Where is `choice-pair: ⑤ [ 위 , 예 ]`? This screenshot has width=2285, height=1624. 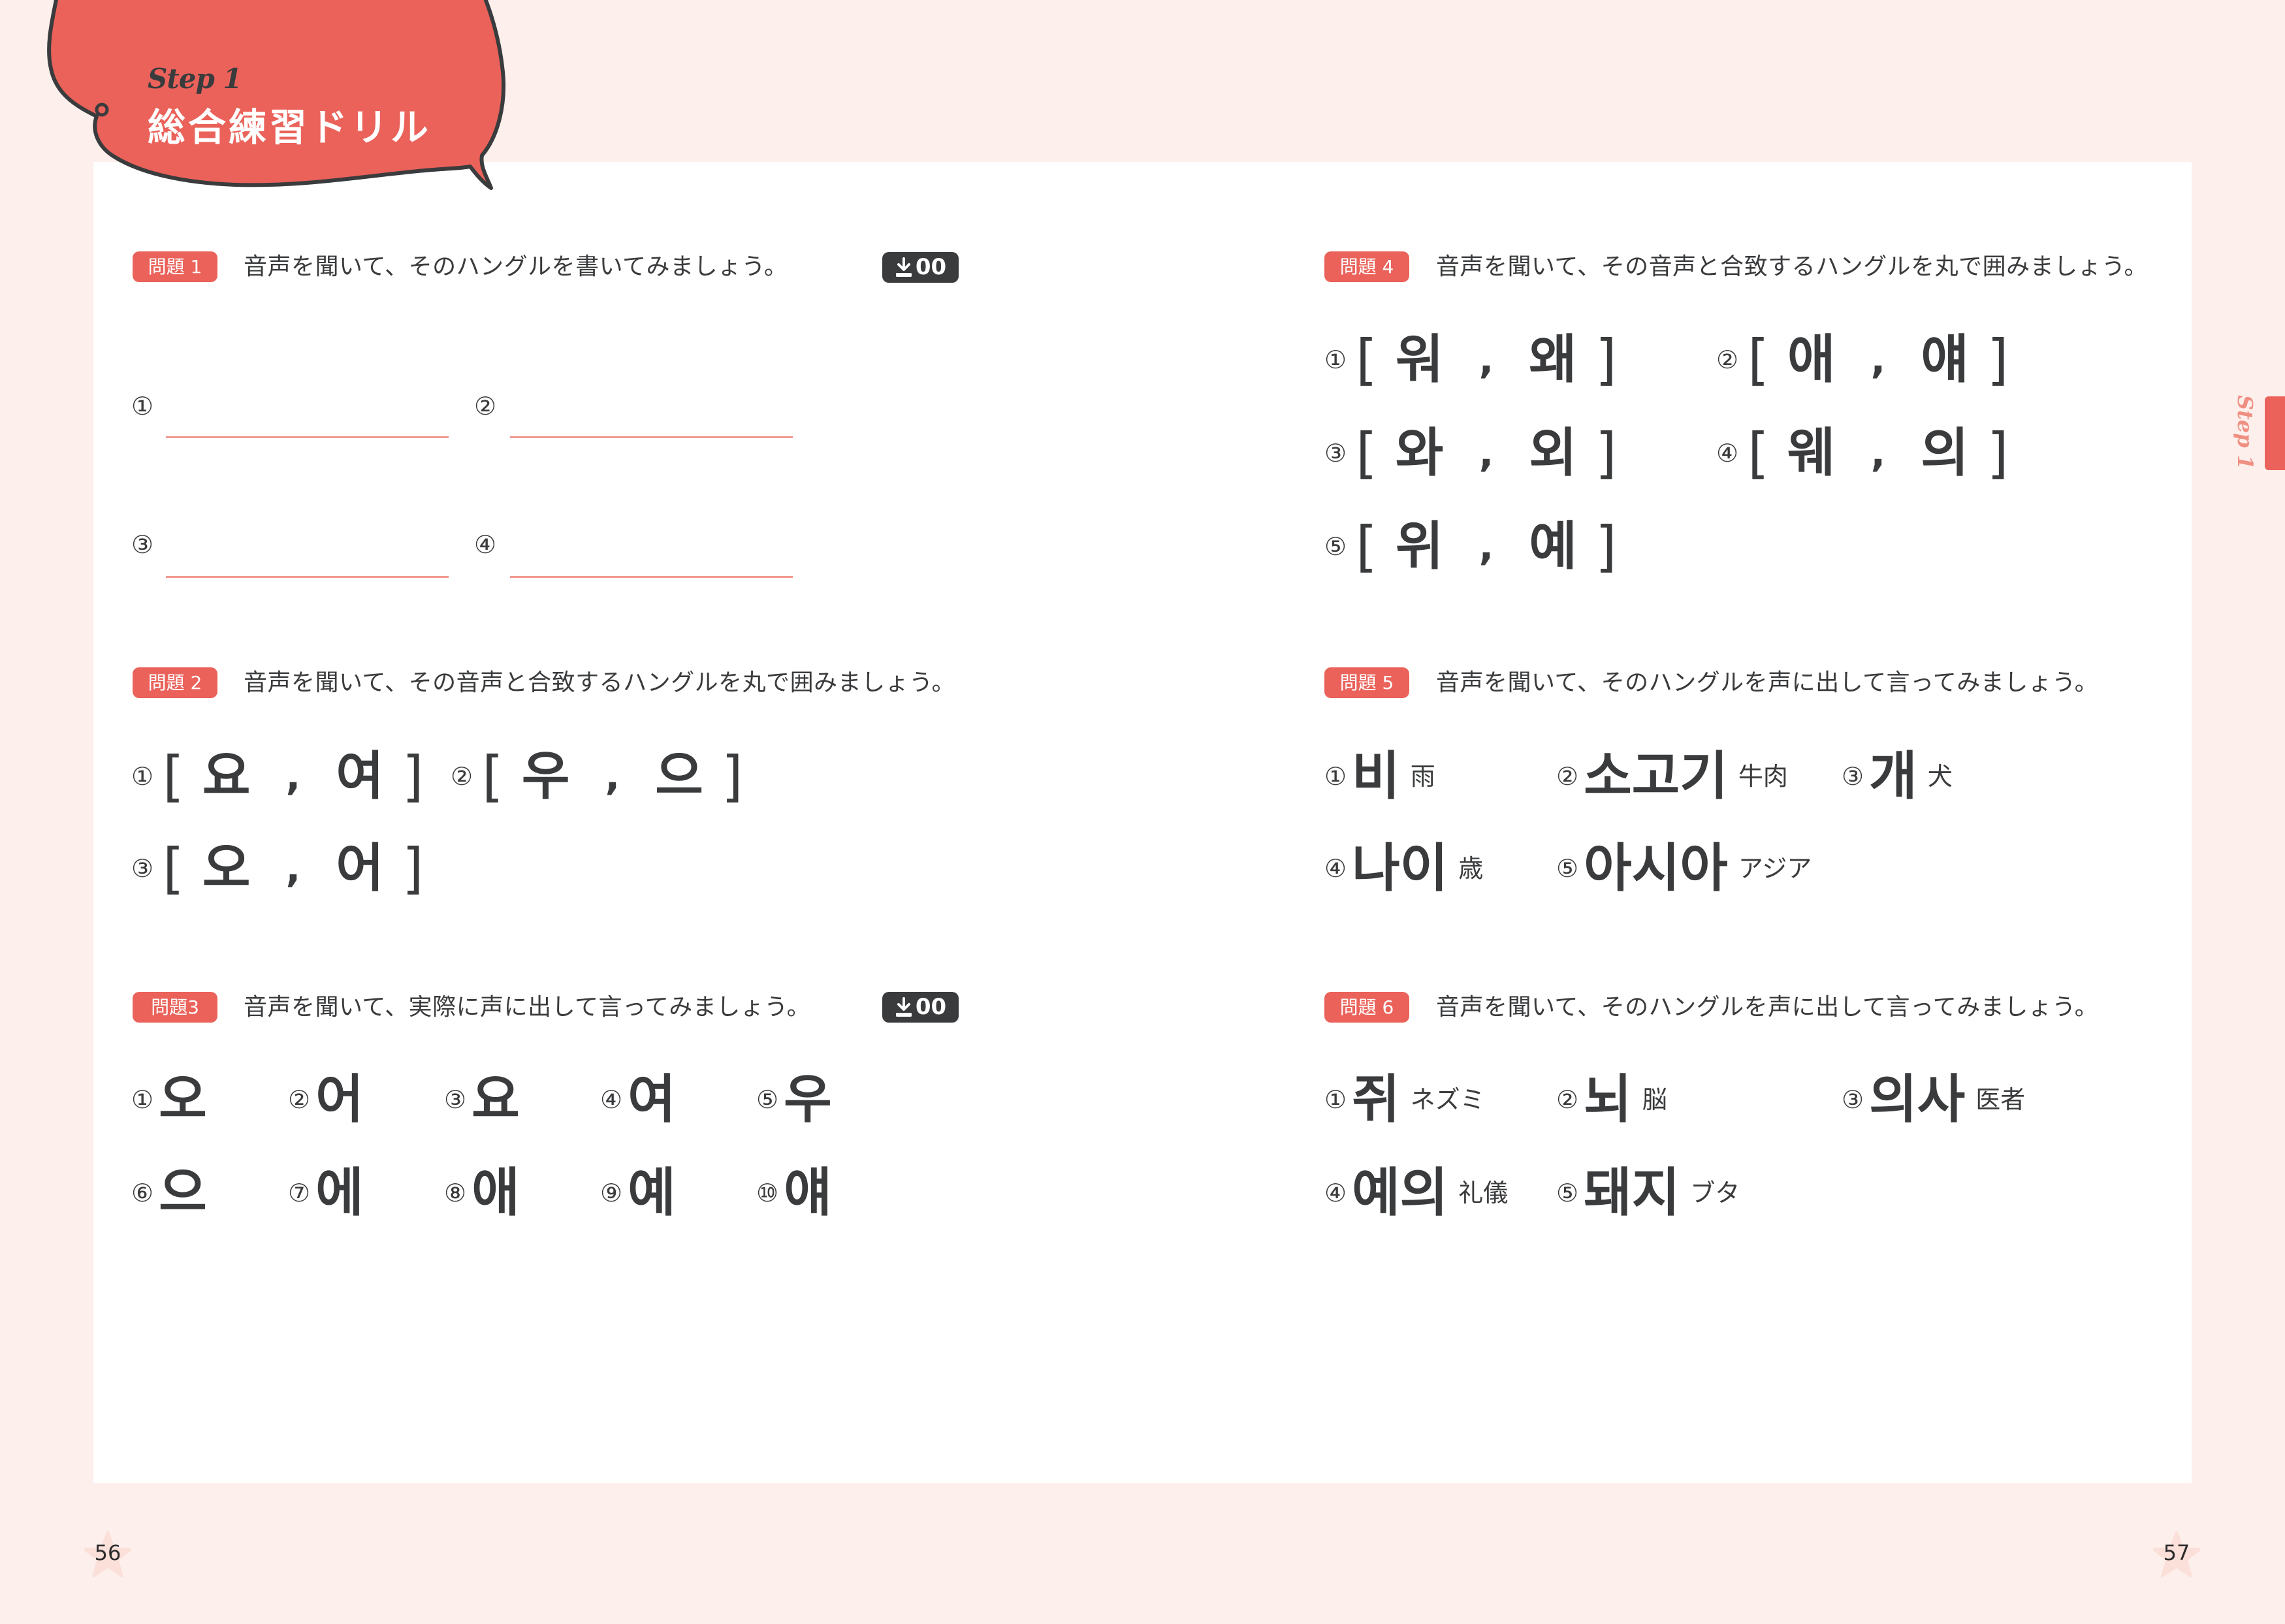
choice-pair: ⑤ [ 위 , 예 ] is located at coordinates (1470, 546).